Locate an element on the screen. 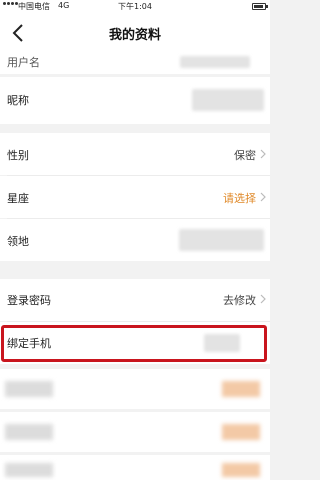 The width and height of the screenshot is (320, 480). region-label: 领地 is located at coordinates (18, 241).